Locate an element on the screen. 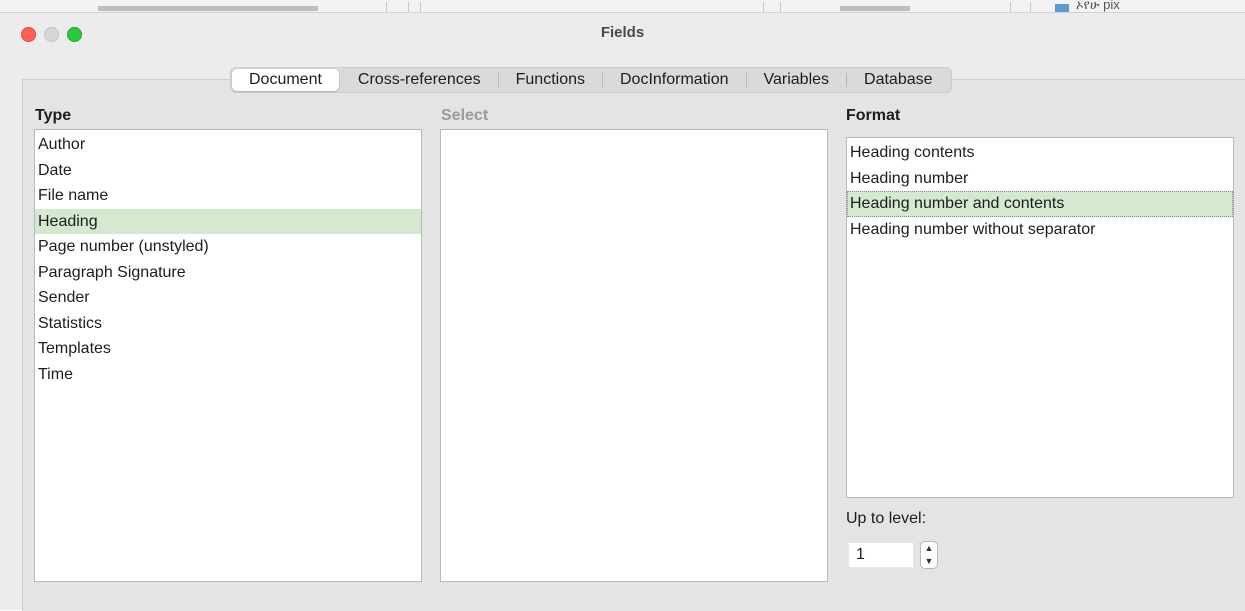 The height and width of the screenshot is (611, 1245). type-item-templates: Templates is located at coordinates (228, 349).